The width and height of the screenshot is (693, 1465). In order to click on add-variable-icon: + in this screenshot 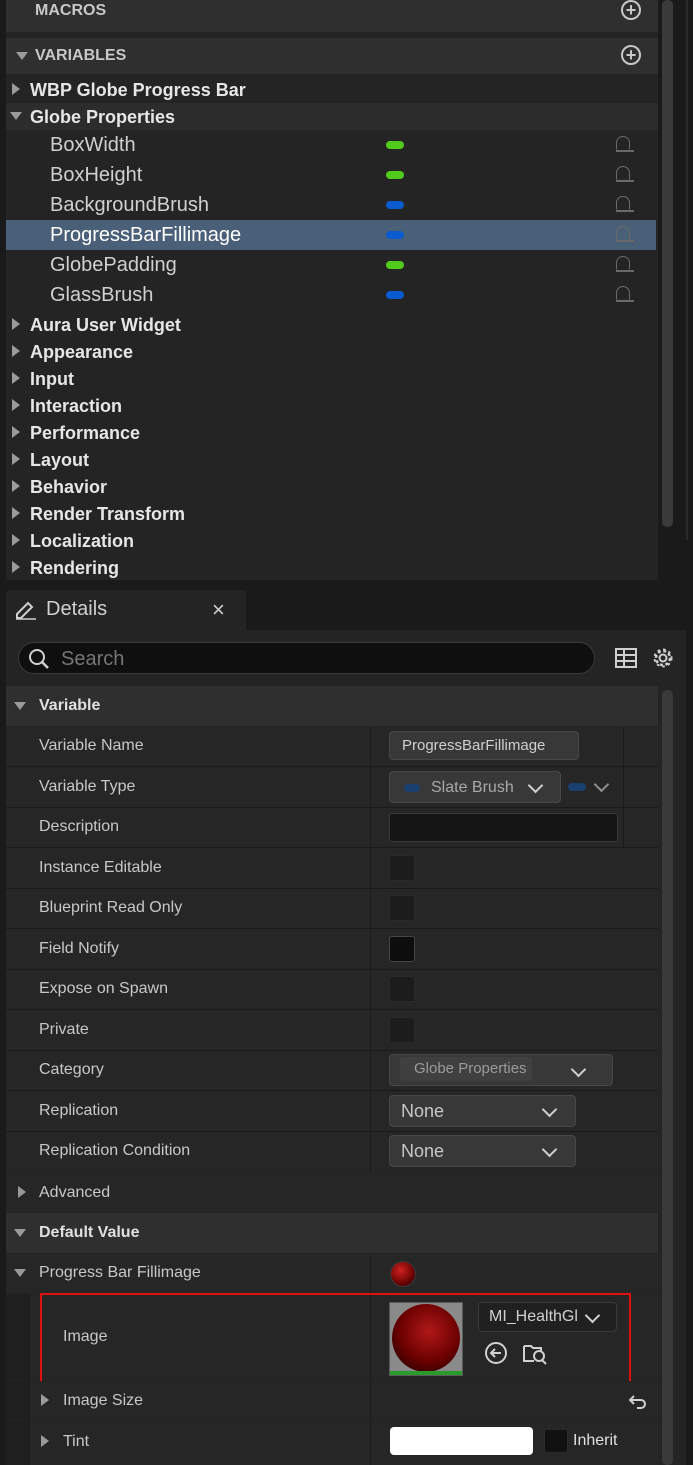, I will do `click(631, 55)`.